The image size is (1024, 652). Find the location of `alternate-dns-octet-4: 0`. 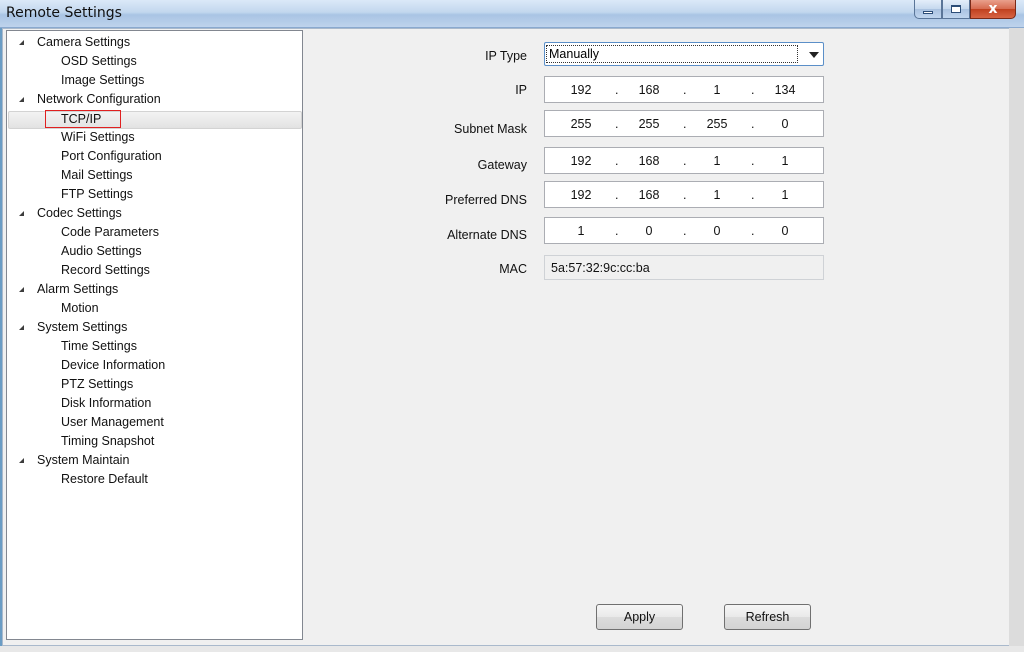

alternate-dns-octet-4: 0 is located at coordinates (785, 231).